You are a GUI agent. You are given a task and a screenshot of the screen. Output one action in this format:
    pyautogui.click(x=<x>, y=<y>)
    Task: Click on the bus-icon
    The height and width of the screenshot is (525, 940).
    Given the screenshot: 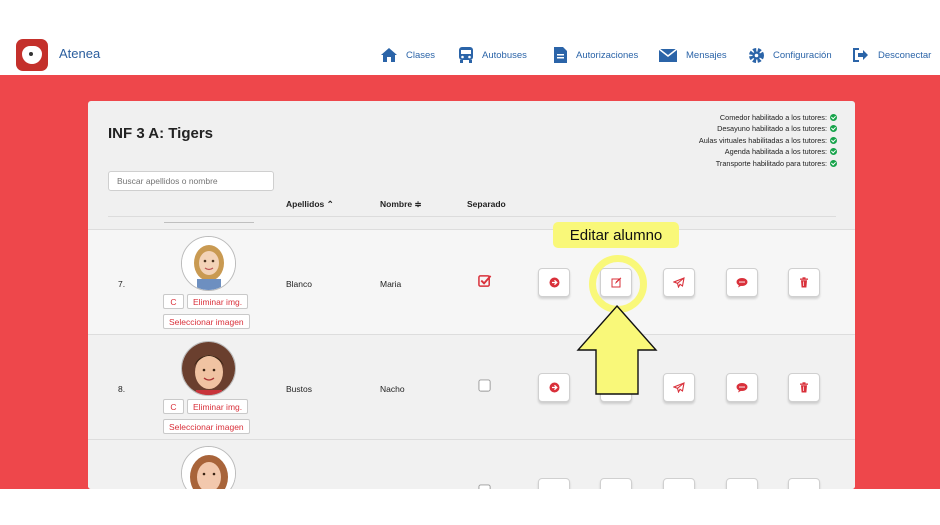 What is the action you would take?
    pyautogui.click(x=466, y=55)
    